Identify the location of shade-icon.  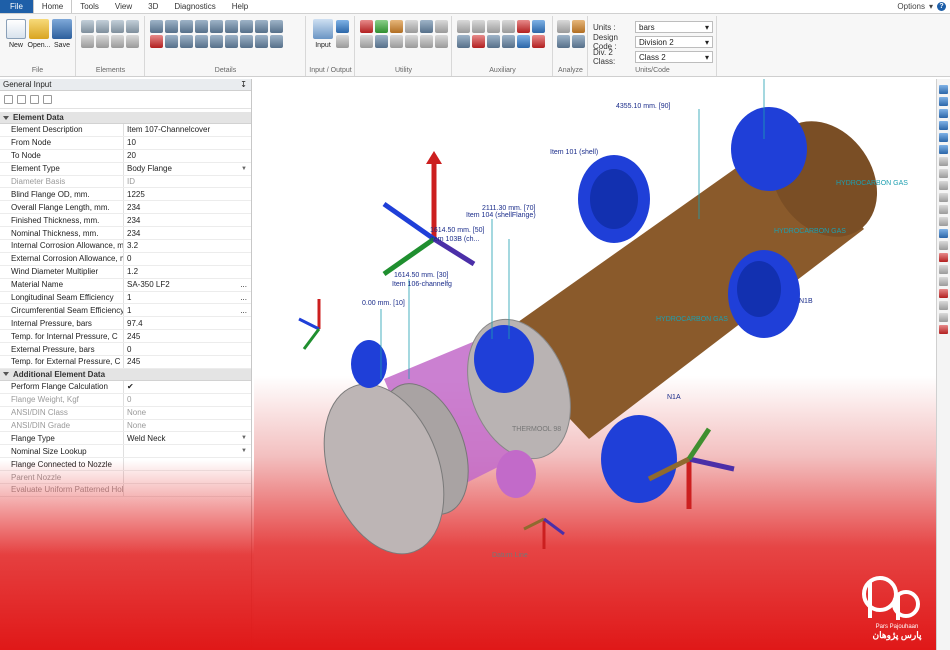
(943, 173).